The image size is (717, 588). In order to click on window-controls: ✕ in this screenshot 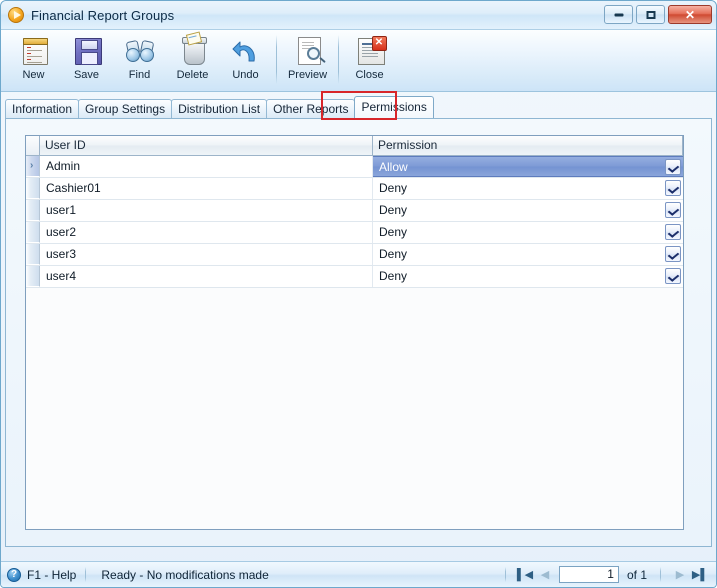, I will do `click(658, 14)`.